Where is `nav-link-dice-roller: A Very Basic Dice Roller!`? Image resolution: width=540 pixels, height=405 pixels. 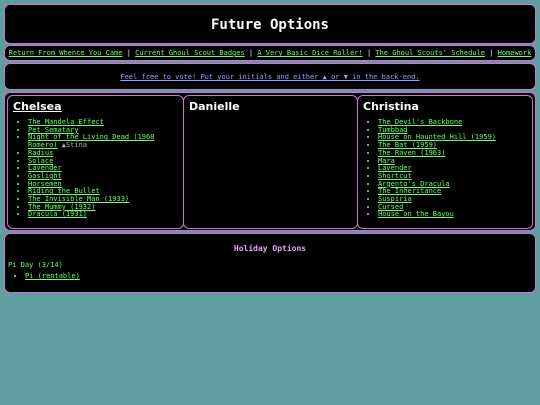 nav-link-dice-roller: A Very Basic Dice Roller! is located at coordinates (309, 53).